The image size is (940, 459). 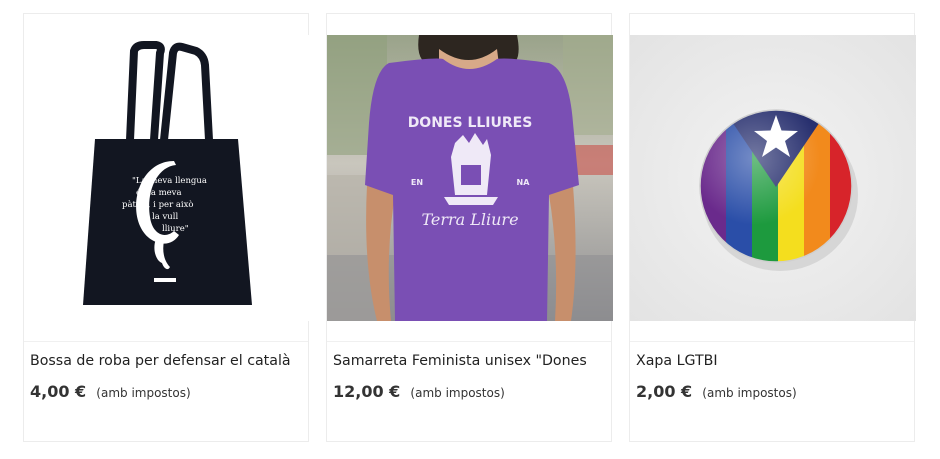 I want to click on price-row: 12,00 € (amb impostos), so click(x=419, y=391).